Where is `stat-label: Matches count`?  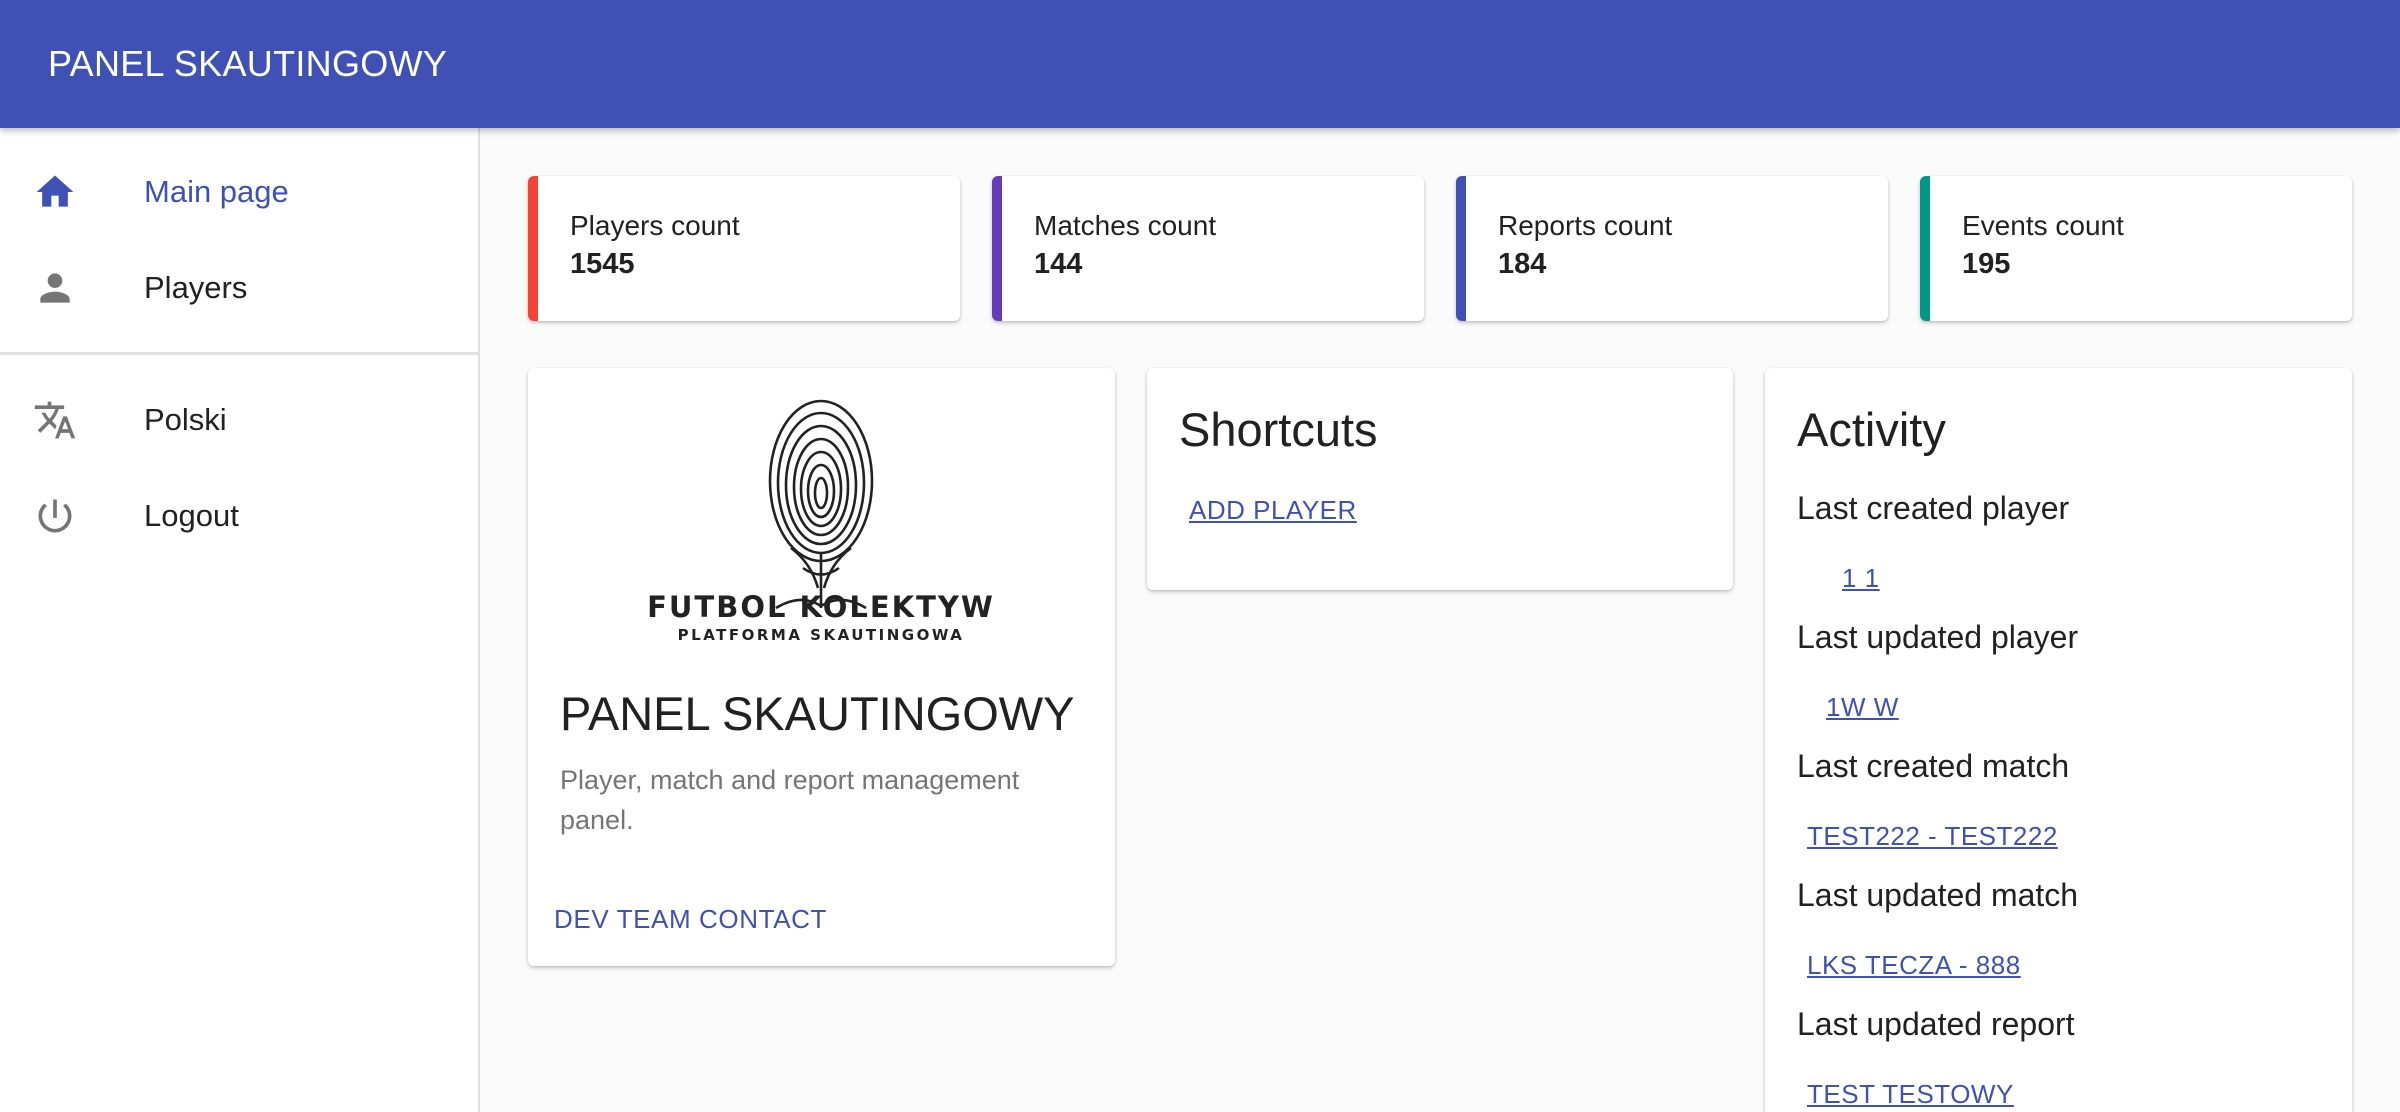
stat-label: Matches count is located at coordinates (1125, 225).